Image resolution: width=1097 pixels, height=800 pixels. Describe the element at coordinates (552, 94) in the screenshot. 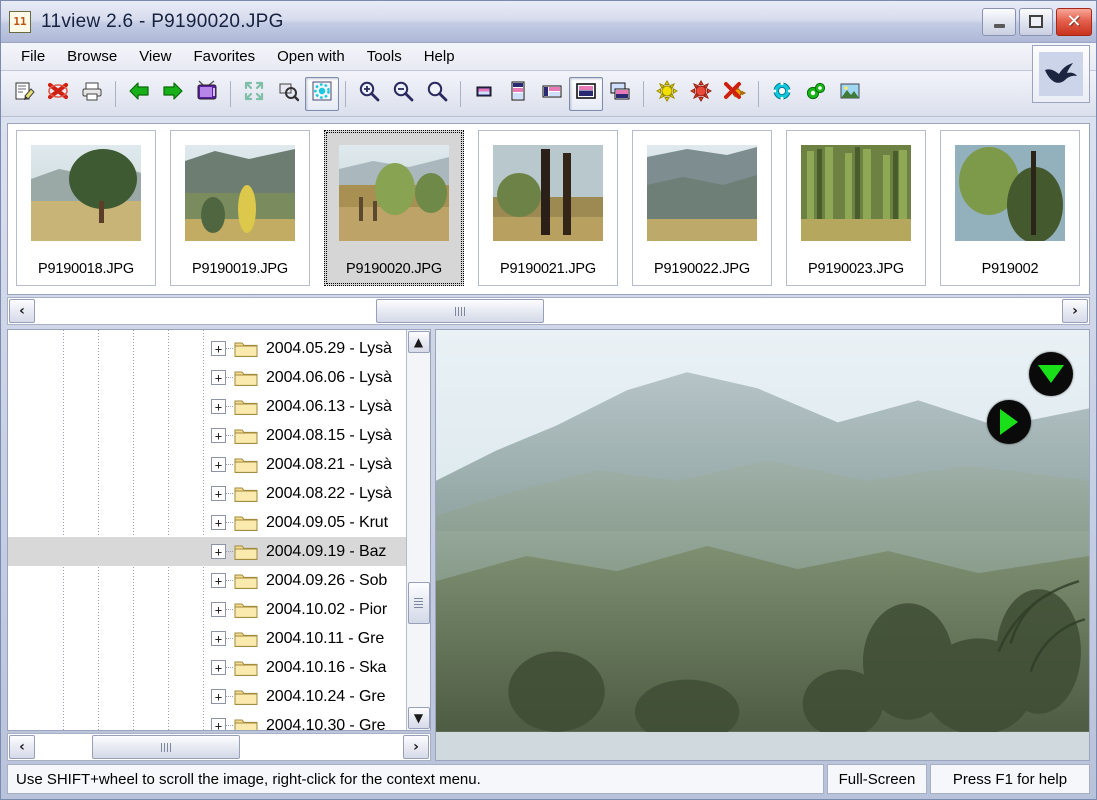

I see `toolbar-layout-thumbs-left-button` at that location.